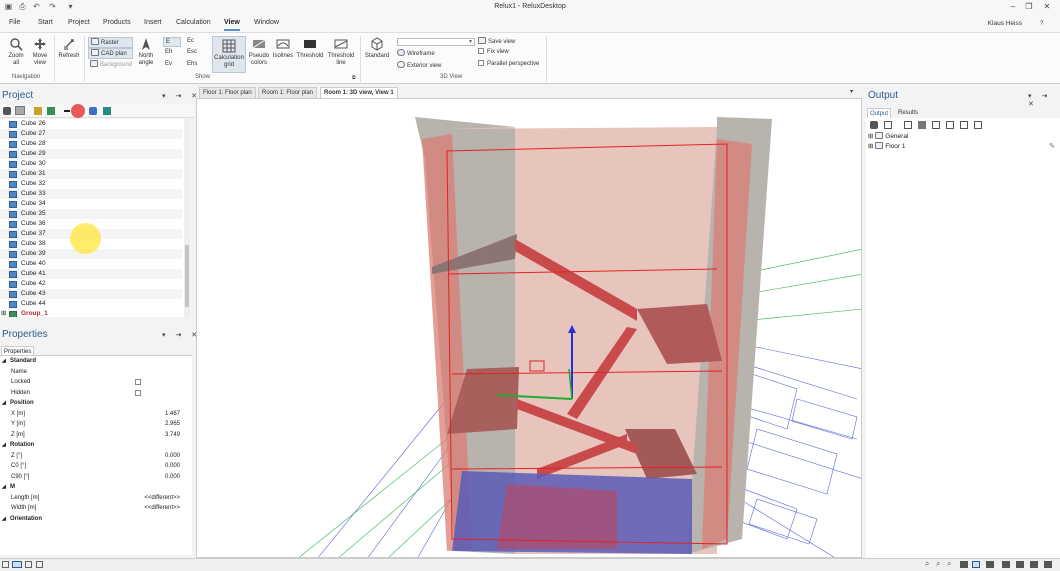  Describe the element at coordinates (1052, 146) in the screenshot. I see `edit-icon: ✎` at that location.